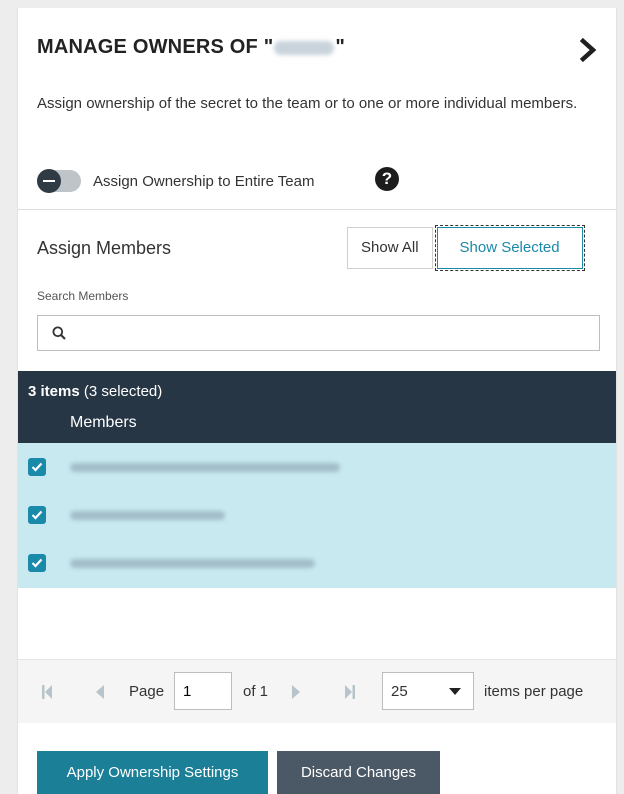  Describe the element at coordinates (152, 772) in the screenshot. I see `apply-ownership-settings-button: Apply Ownership Settings` at that location.